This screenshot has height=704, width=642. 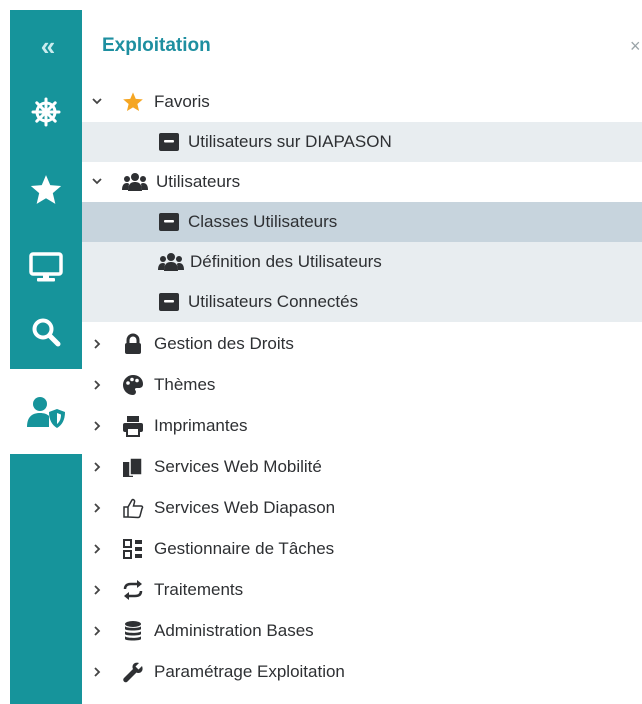 I want to click on tree-item-services-web-mobilite: Services Web Mobilité, so click(x=362, y=467).